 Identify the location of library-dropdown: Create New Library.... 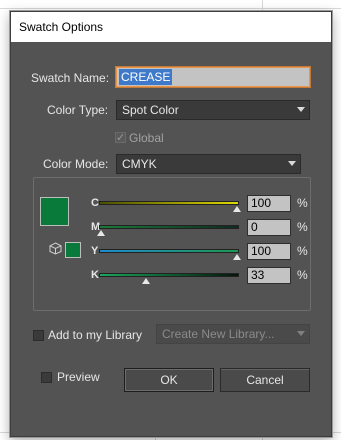
(233, 334).